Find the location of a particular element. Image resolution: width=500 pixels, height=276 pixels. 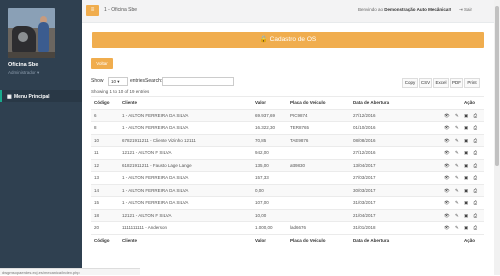

brand-title: 1 - Oficina Sbe is located at coordinates (121, 10).